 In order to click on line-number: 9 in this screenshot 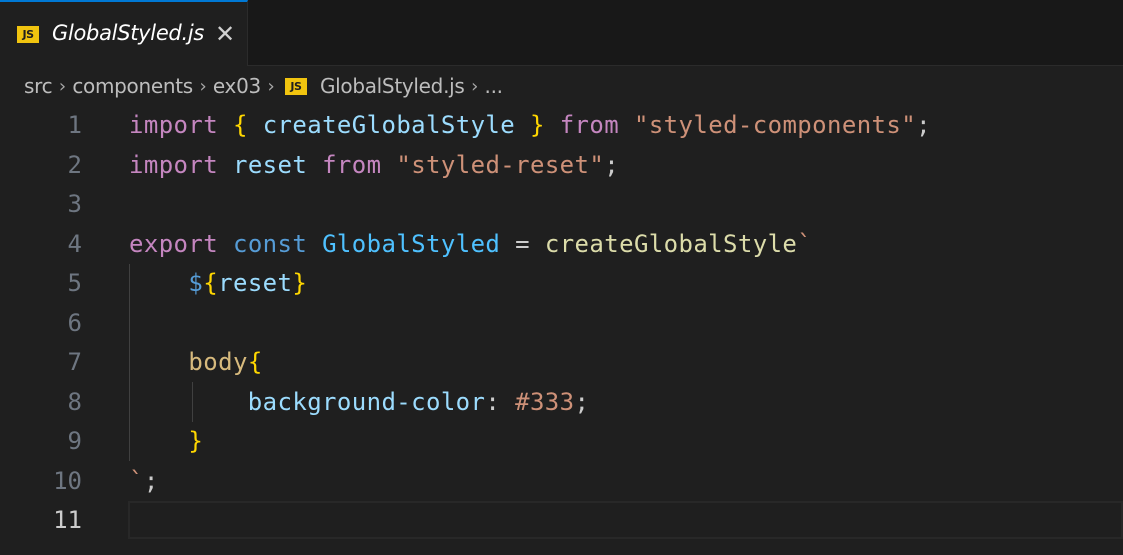, I will do `click(74, 441)`.